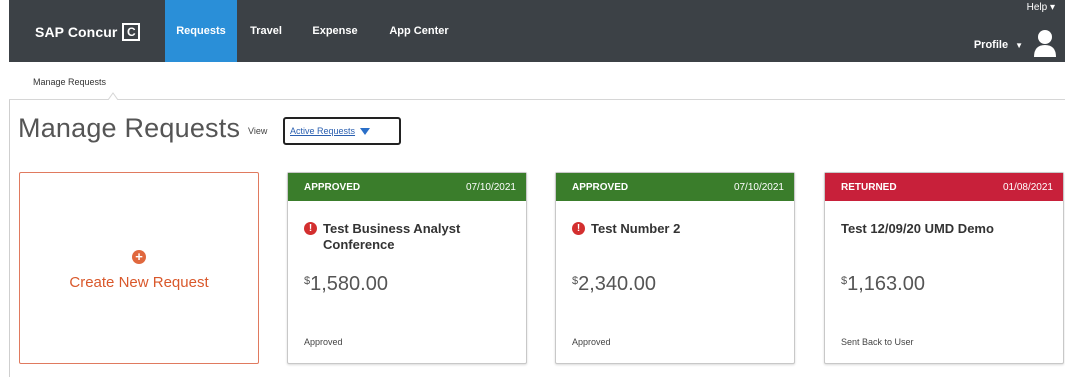 The image size is (1065, 377). I want to click on request-amount: $2,340.00, so click(614, 284).